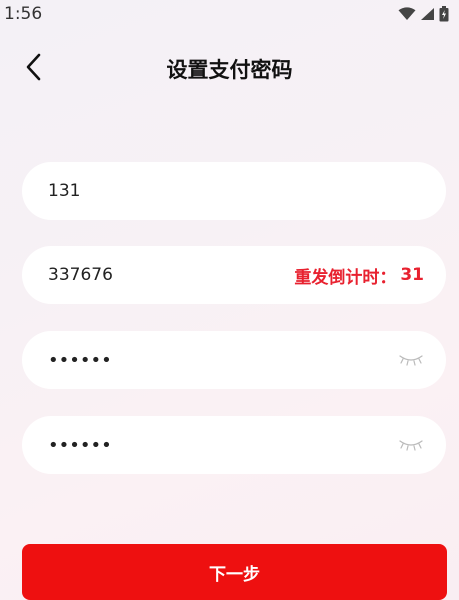 This screenshot has width=459, height=600. What do you see at coordinates (223, 360) in the screenshot?
I see `password-input: ••••••` at bounding box center [223, 360].